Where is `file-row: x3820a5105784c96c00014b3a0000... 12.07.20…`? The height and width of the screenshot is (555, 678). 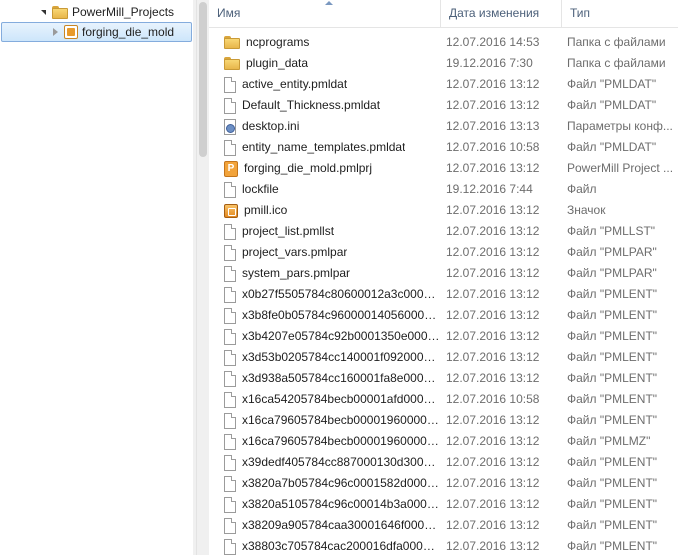
file-row: x3820a5105784c96c00014b3a0000... 12.07.20… is located at coordinates (443, 504).